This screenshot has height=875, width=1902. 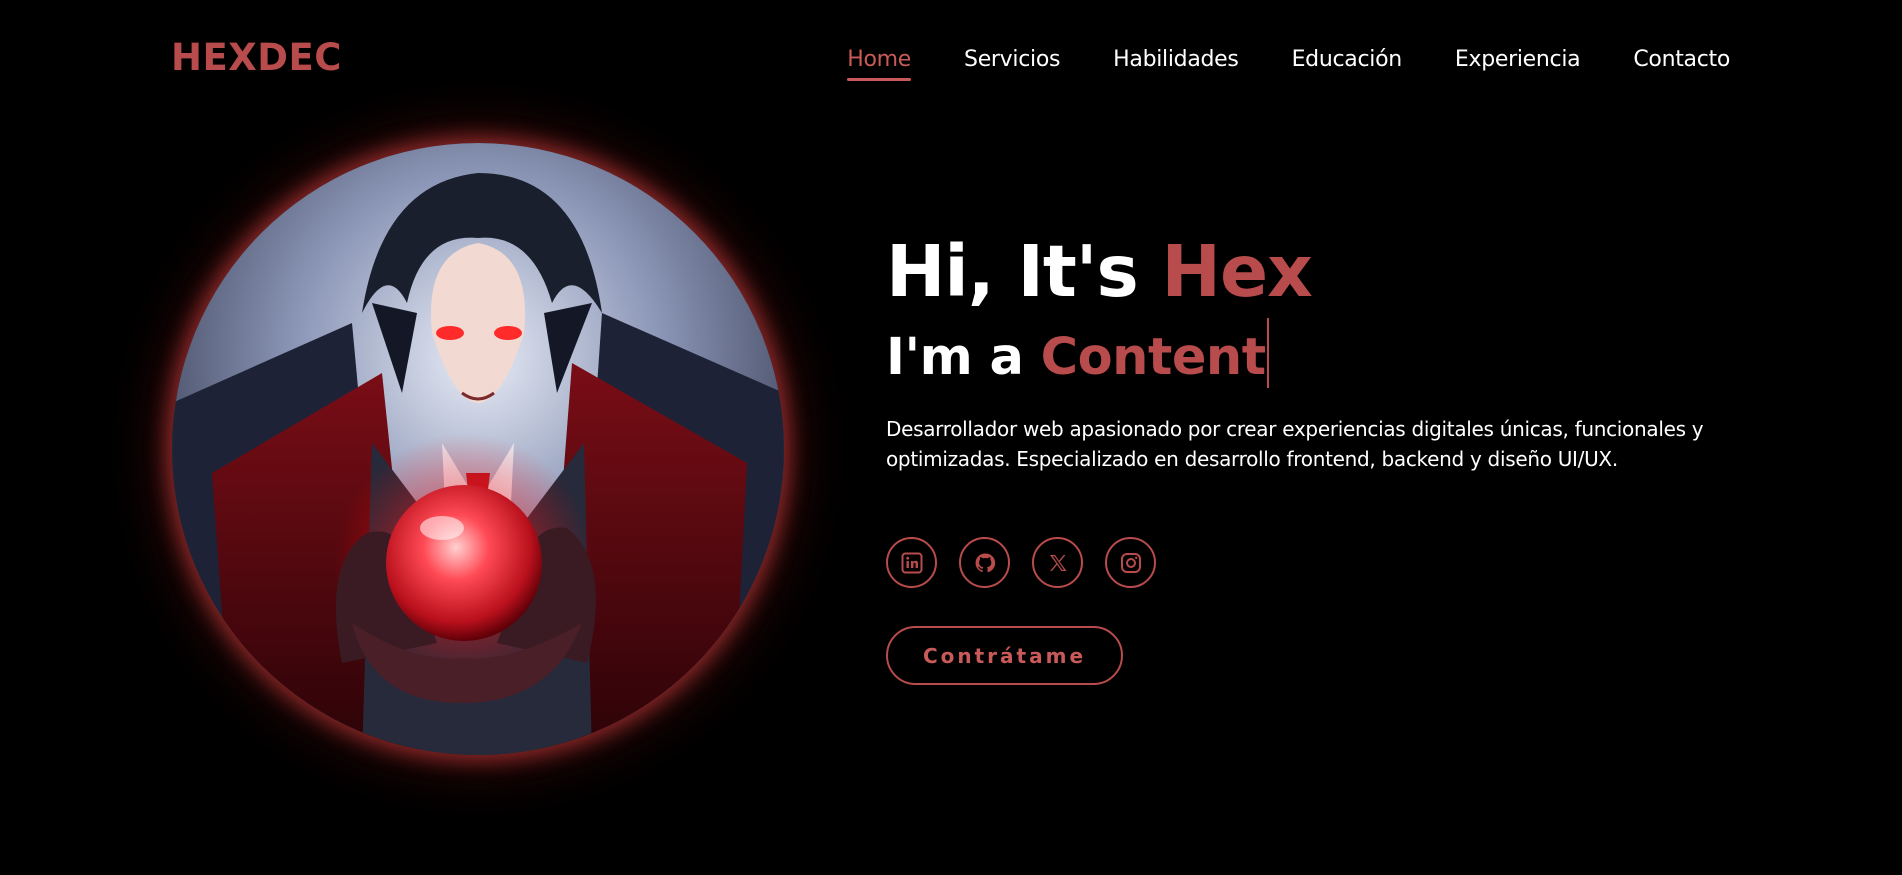 I want to click on nav-home: Home, so click(x=879, y=62).